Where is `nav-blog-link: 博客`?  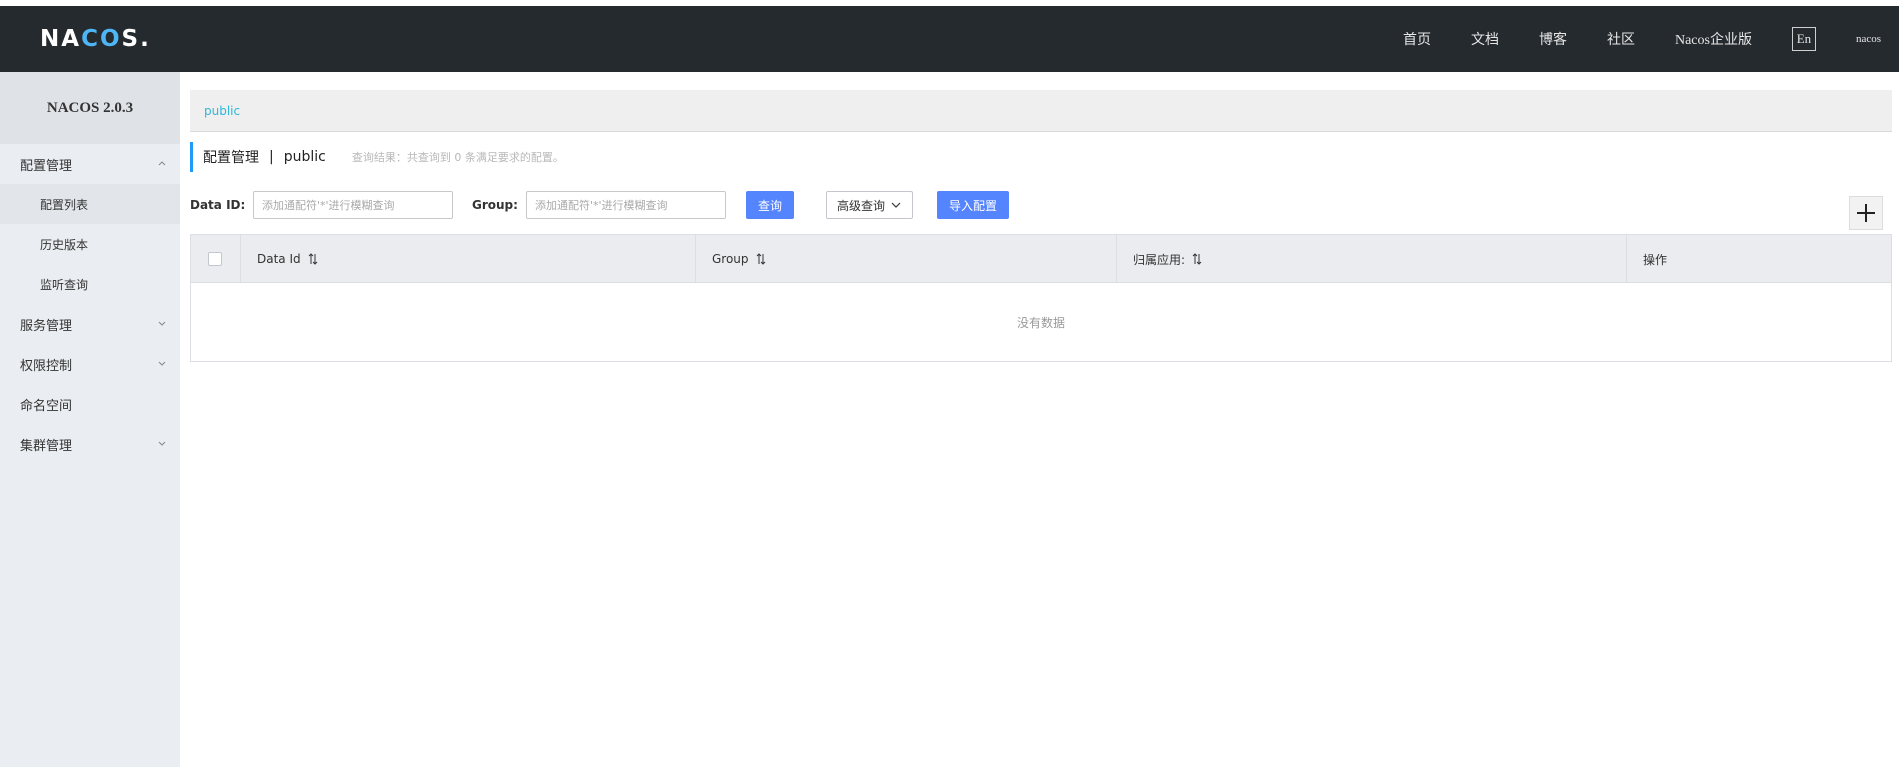
nav-blog-link: 博客 is located at coordinates (1553, 39).